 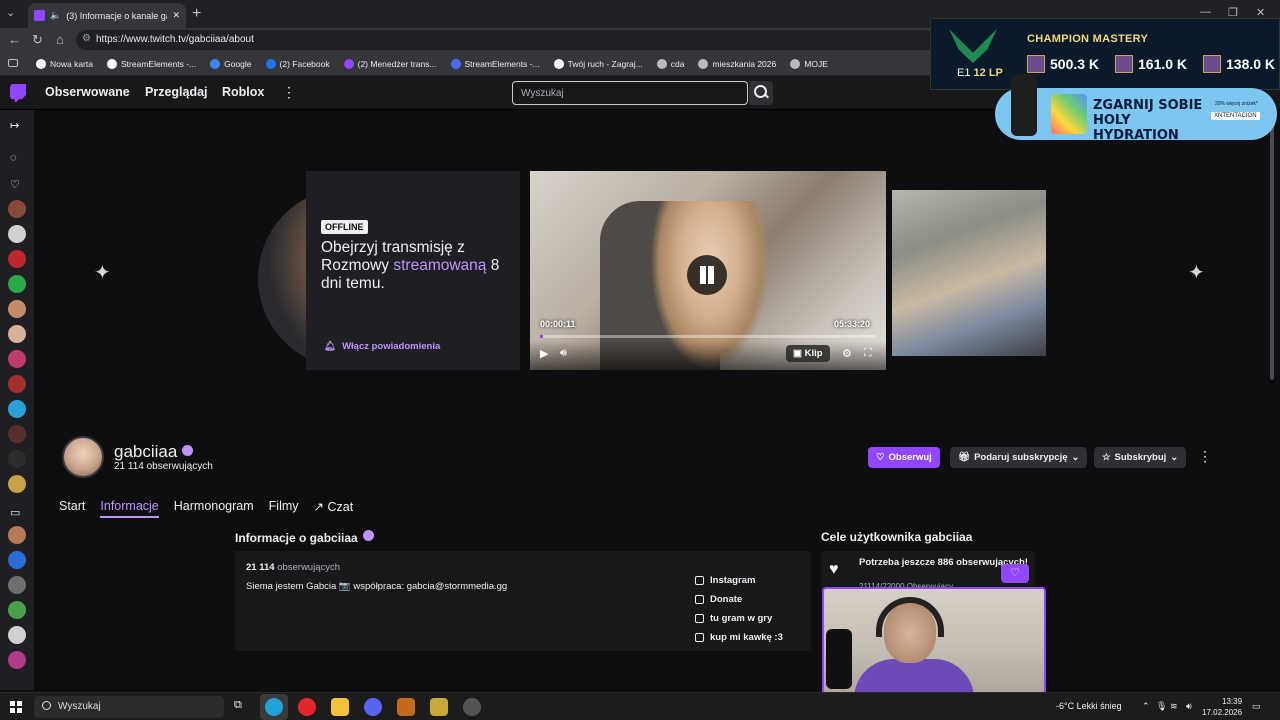 What do you see at coordinates (1019, 457) in the screenshot?
I see `gift-sub-button: 🎁︎ Podaruj subskrypcję ⌄` at bounding box center [1019, 457].